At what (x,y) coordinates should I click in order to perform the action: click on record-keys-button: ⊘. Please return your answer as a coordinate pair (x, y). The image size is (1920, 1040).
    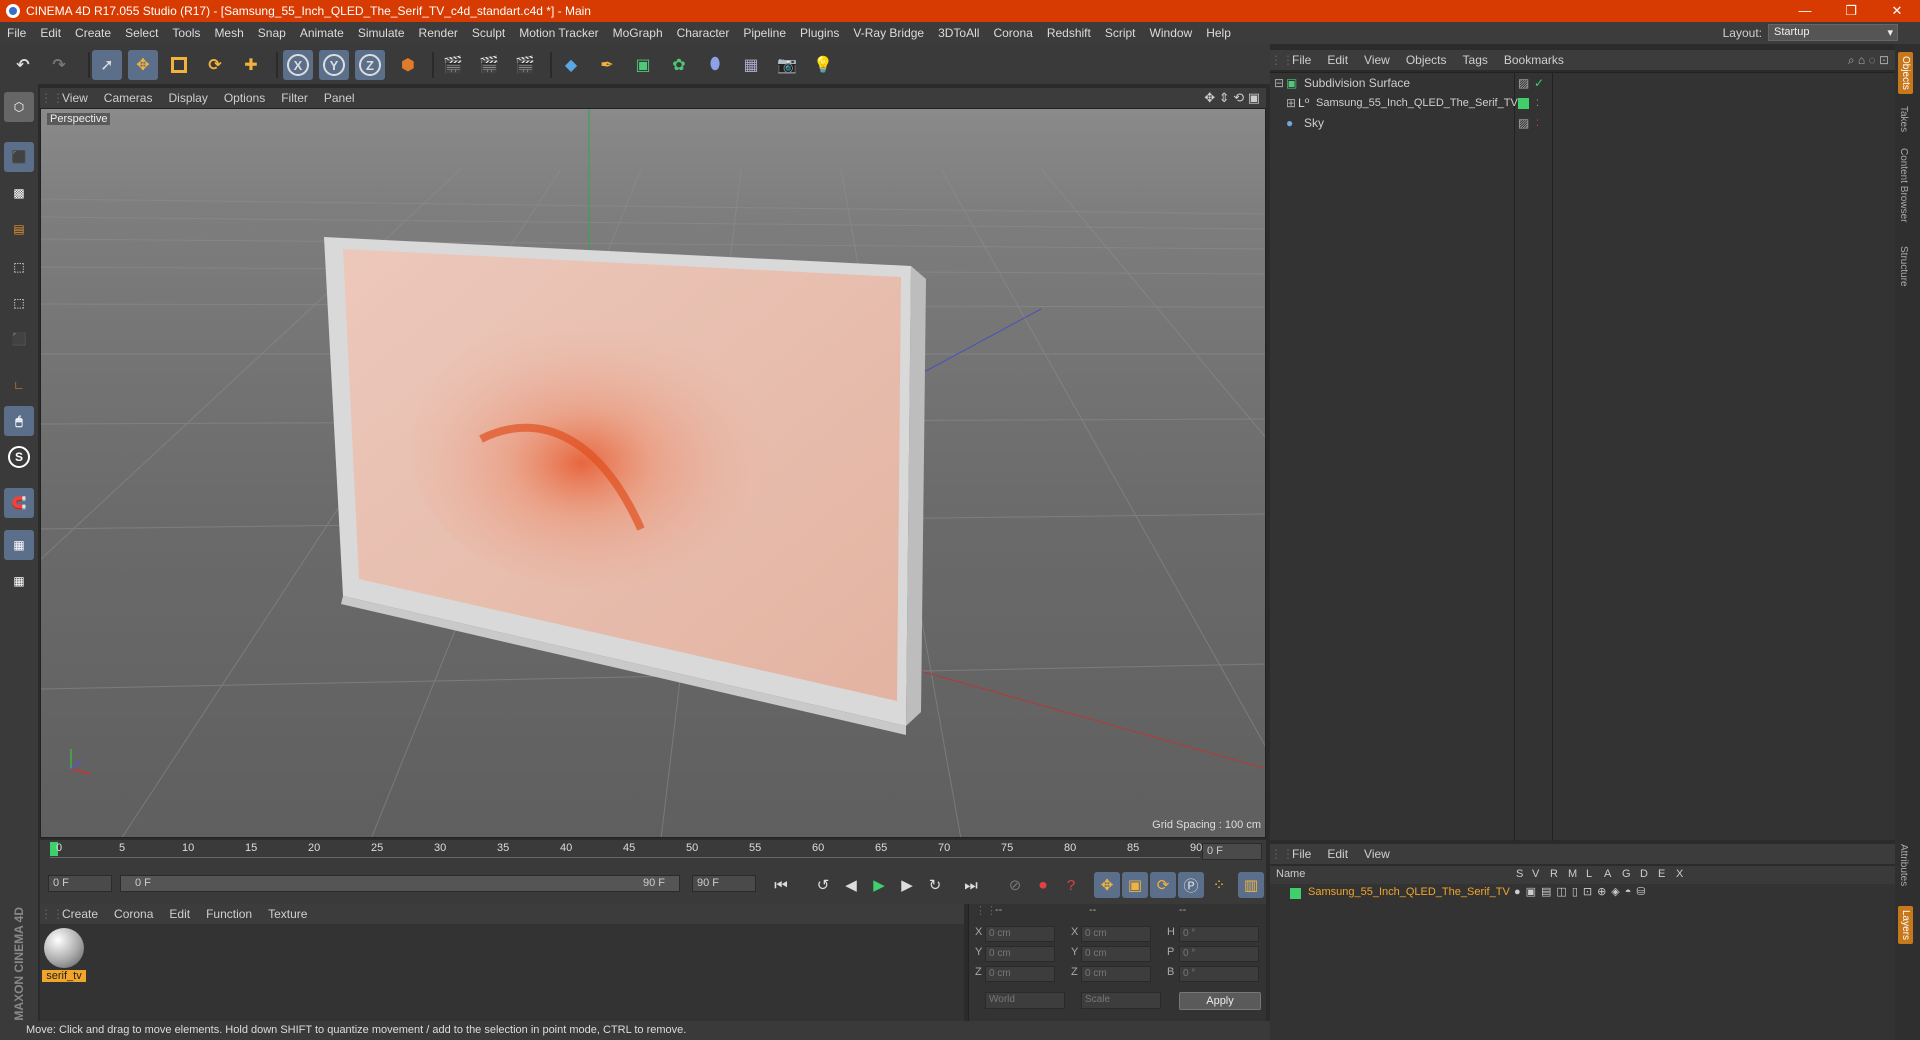
    Looking at the image, I should click on (1015, 885).